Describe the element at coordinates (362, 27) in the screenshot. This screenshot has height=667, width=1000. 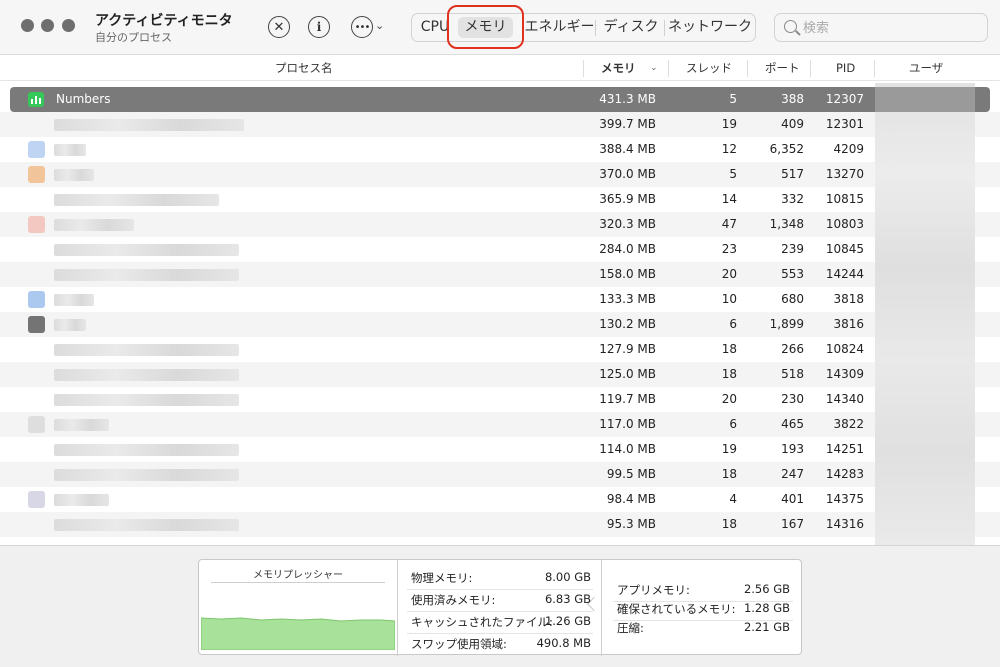
I see `more-actions-button: •••` at that location.